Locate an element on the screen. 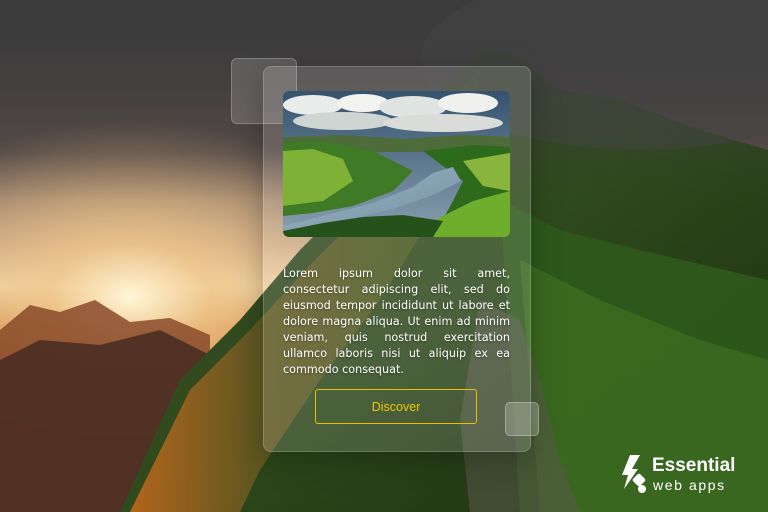 This screenshot has height=512, width=768. card-landscape-image is located at coordinates (396, 164).